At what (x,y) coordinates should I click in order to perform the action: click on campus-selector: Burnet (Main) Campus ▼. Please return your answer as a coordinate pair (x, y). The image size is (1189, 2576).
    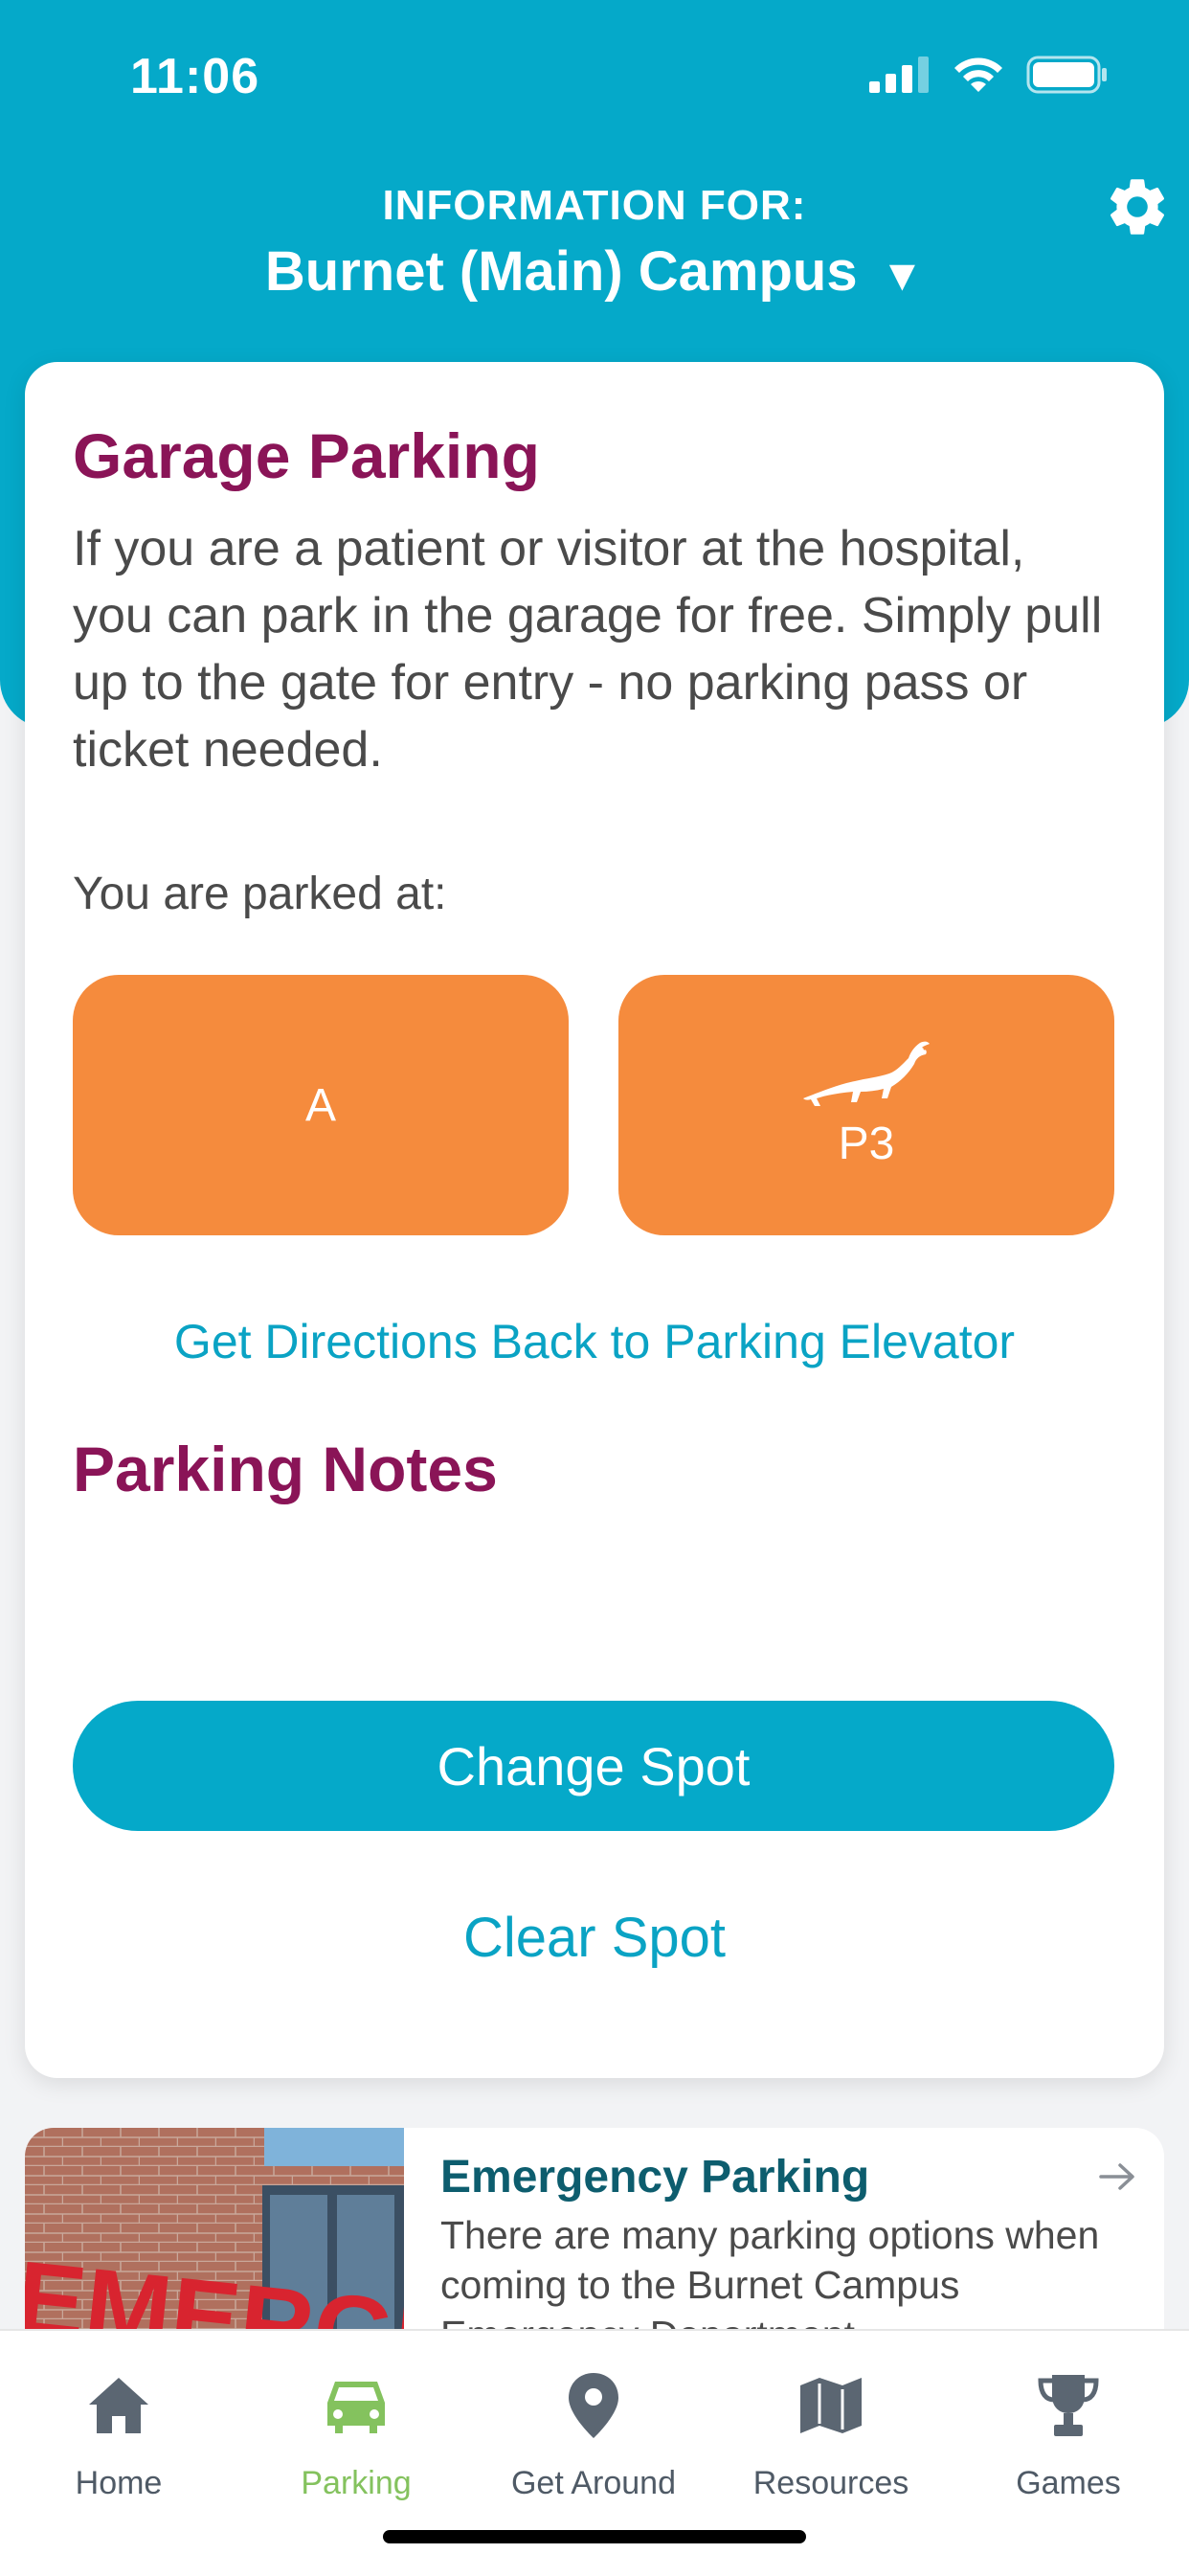
    Looking at the image, I should click on (594, 271).